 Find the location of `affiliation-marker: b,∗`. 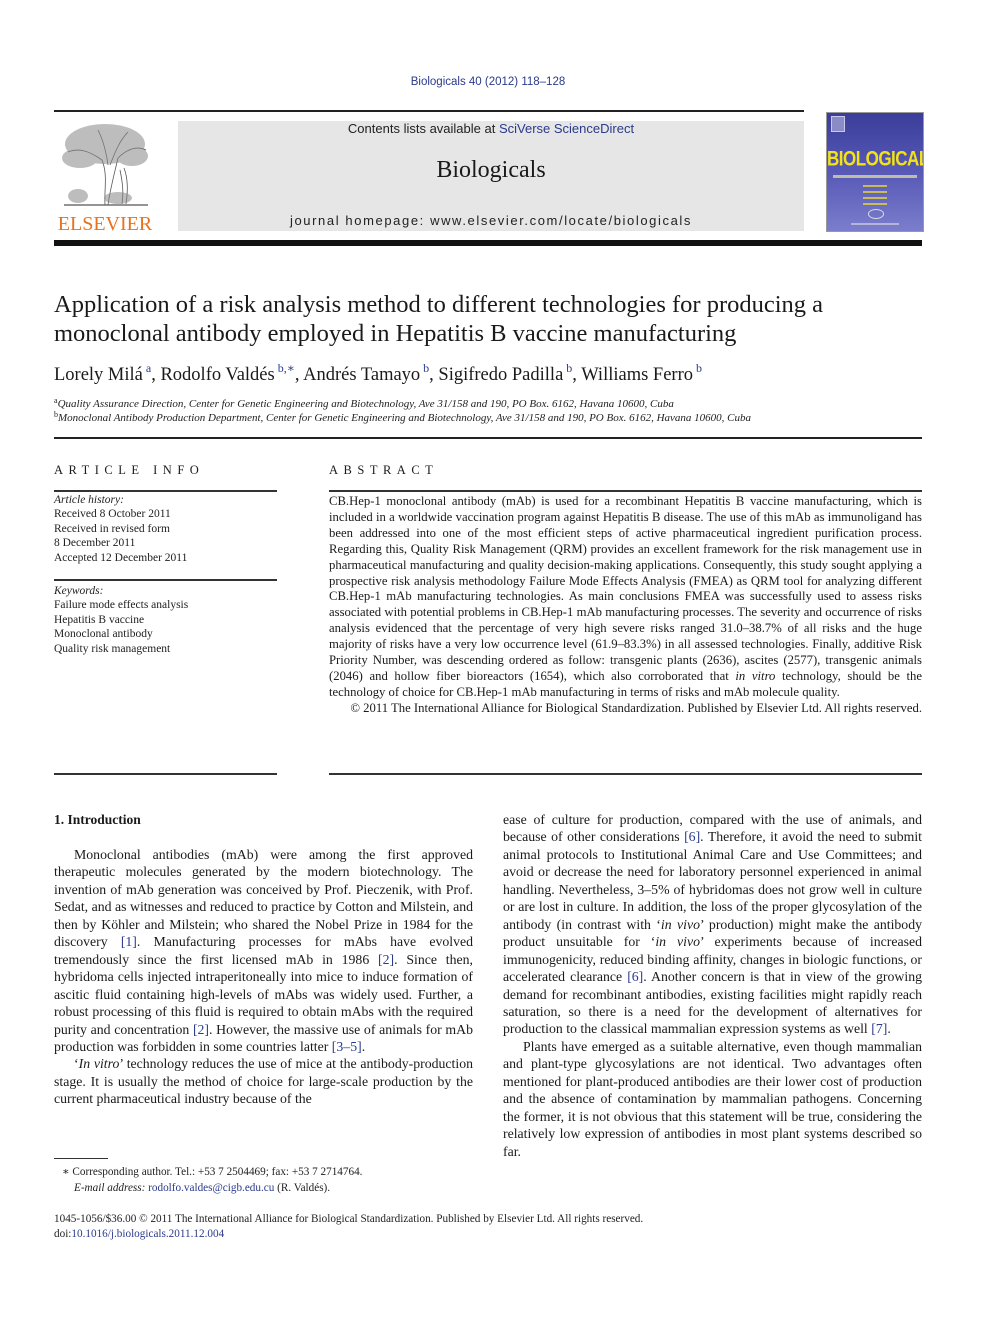

affiliation-marker: b,∗ is located at coordinates (286, 368).